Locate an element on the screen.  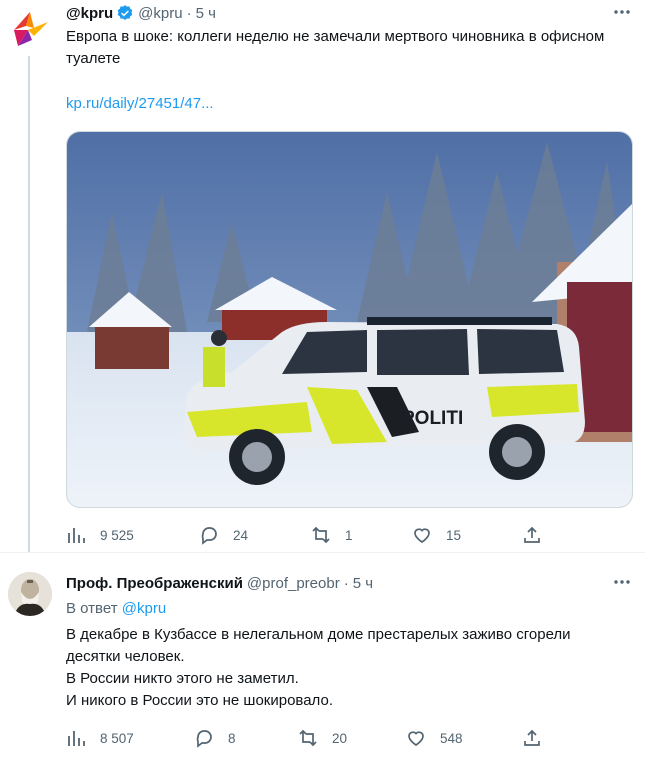
reply-text-line: десятки человек. is located at coordinates (125, 656).